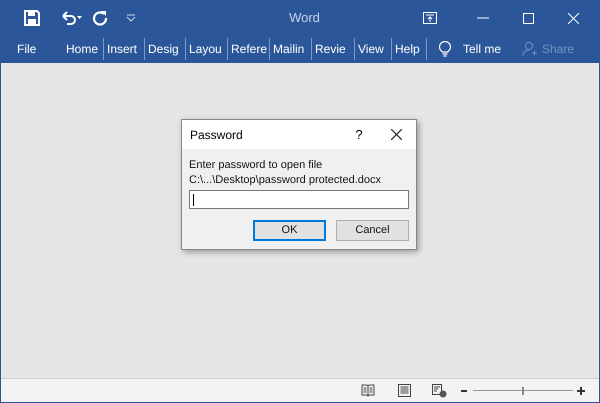 The image size is (600, 403). Describe the element at coordinates (165, 49) in the screenshot. I see `ribbon-tab: Desig` at that location.